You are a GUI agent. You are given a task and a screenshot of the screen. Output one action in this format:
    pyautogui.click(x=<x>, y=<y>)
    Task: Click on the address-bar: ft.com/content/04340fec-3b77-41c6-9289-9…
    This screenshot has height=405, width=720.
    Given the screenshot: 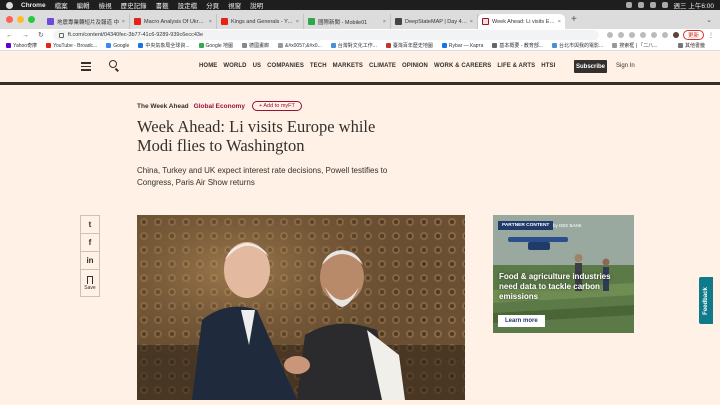 What is the action you would take?
    pyautogui.click(x=325, y=35)
    